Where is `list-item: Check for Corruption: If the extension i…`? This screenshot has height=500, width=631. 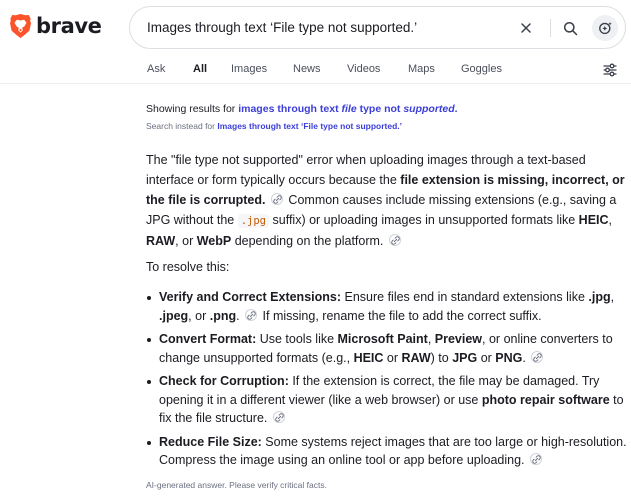 list-item: Check for Corruption: If the extension i… is located at coordinates (387, 400).